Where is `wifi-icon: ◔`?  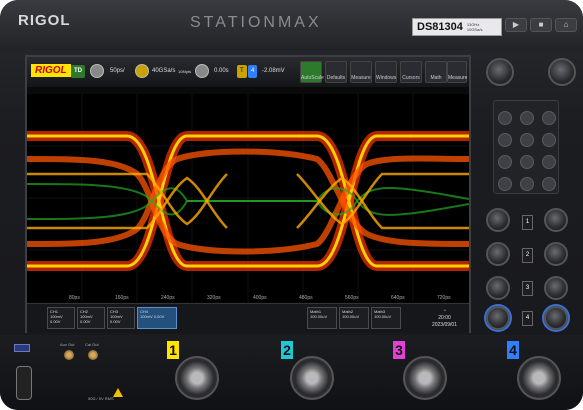
wifi-icon: ◔ is located at coordinates (444, 311).